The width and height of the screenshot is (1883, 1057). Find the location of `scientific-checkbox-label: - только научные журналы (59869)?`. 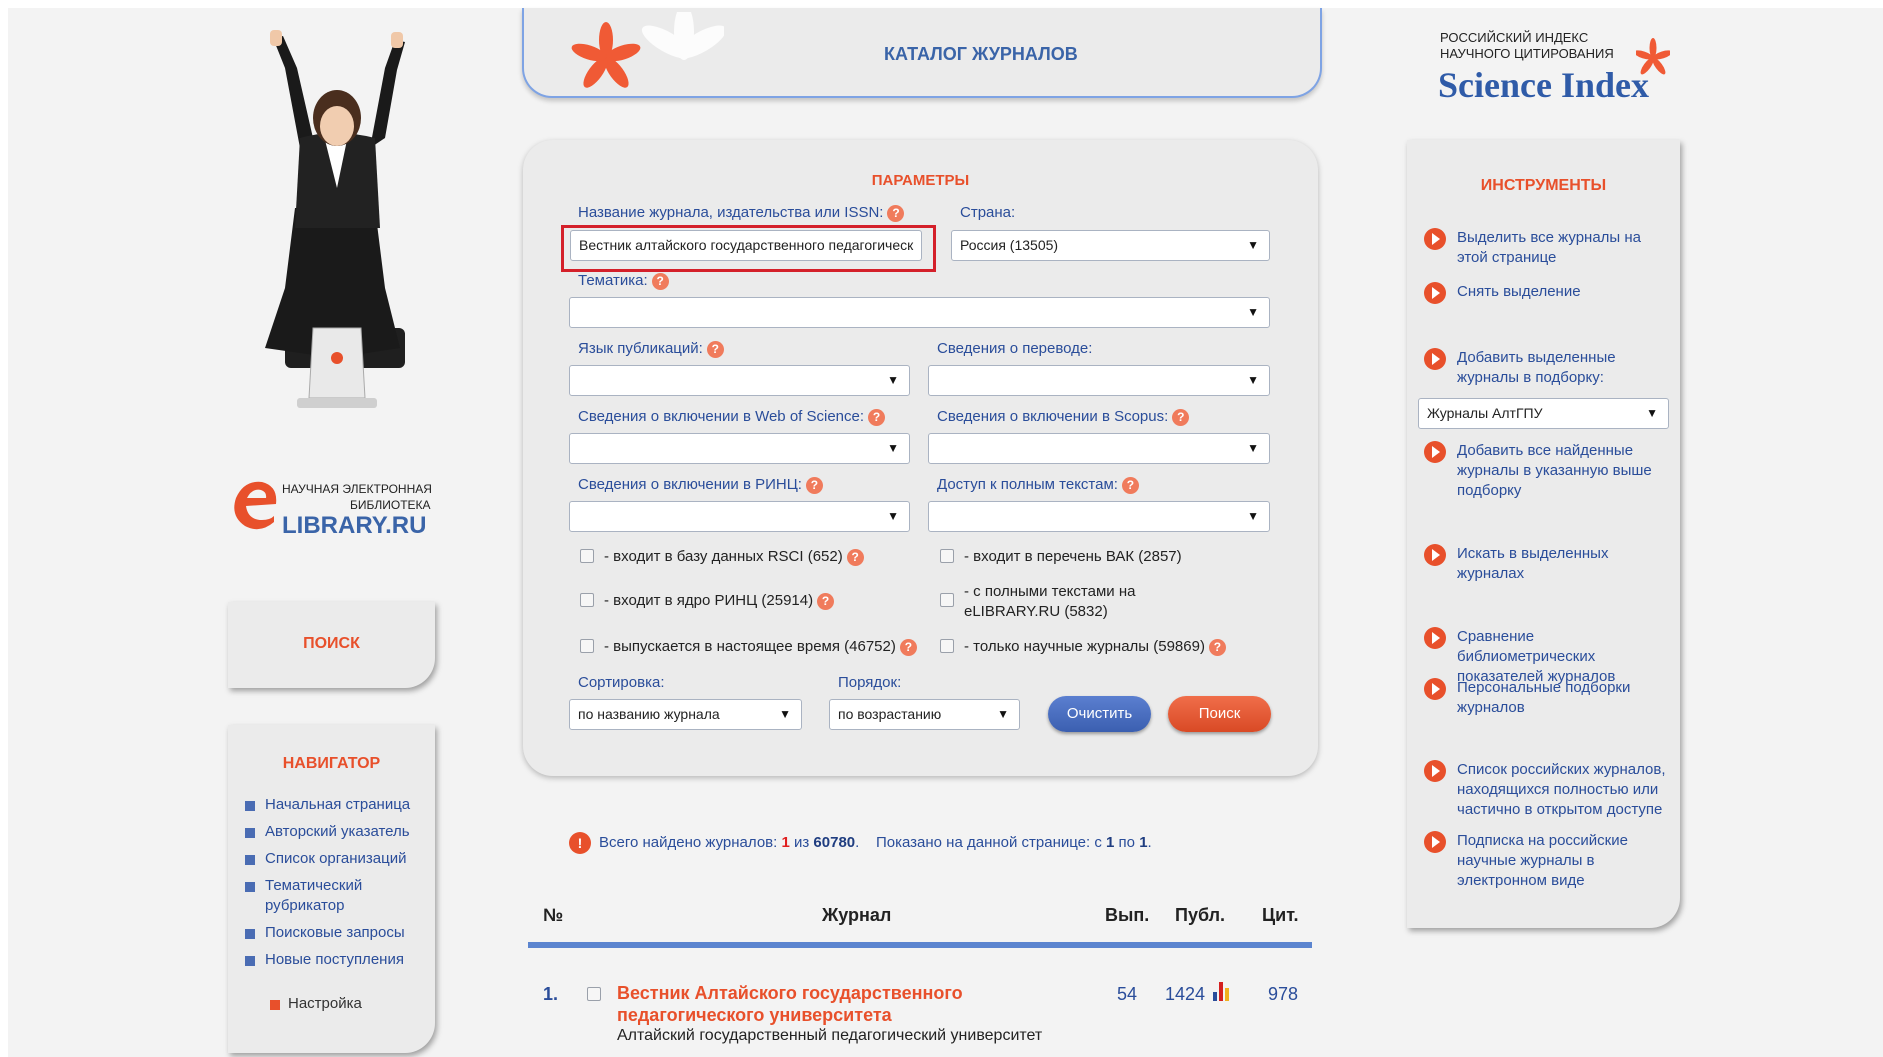

scientific-checkbox-label: - только научные журналы (59869)? is located at coordinates (1095, 647).